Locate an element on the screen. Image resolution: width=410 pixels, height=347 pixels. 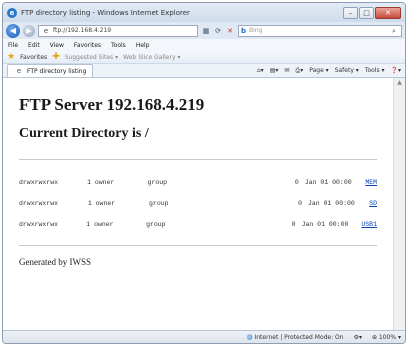
vertical-scrollbar: ▲ is located at coordinates (399, 204).